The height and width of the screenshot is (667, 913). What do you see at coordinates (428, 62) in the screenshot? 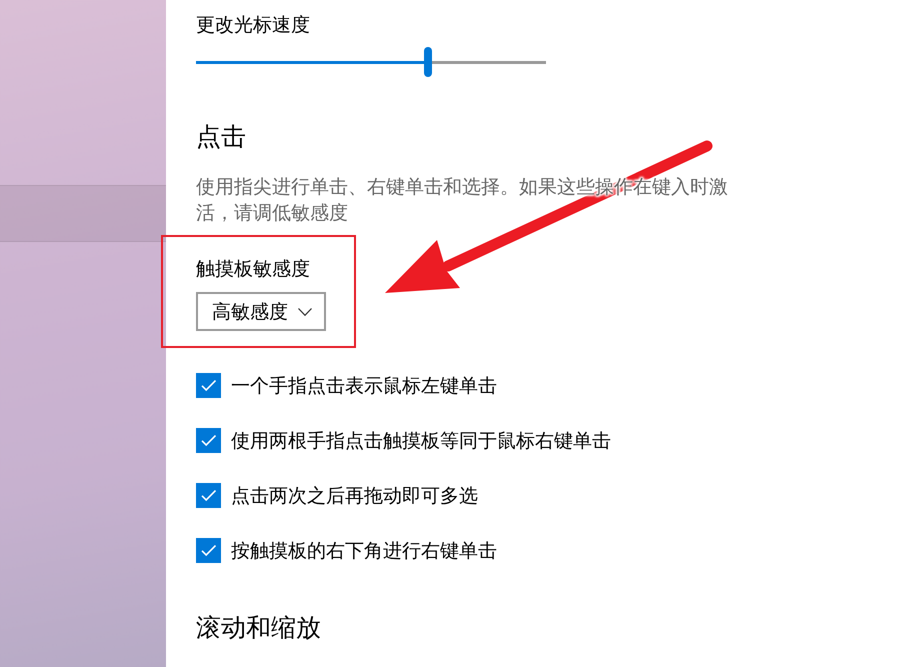
I see `slider-thumb` at bounding box center [428, 62].